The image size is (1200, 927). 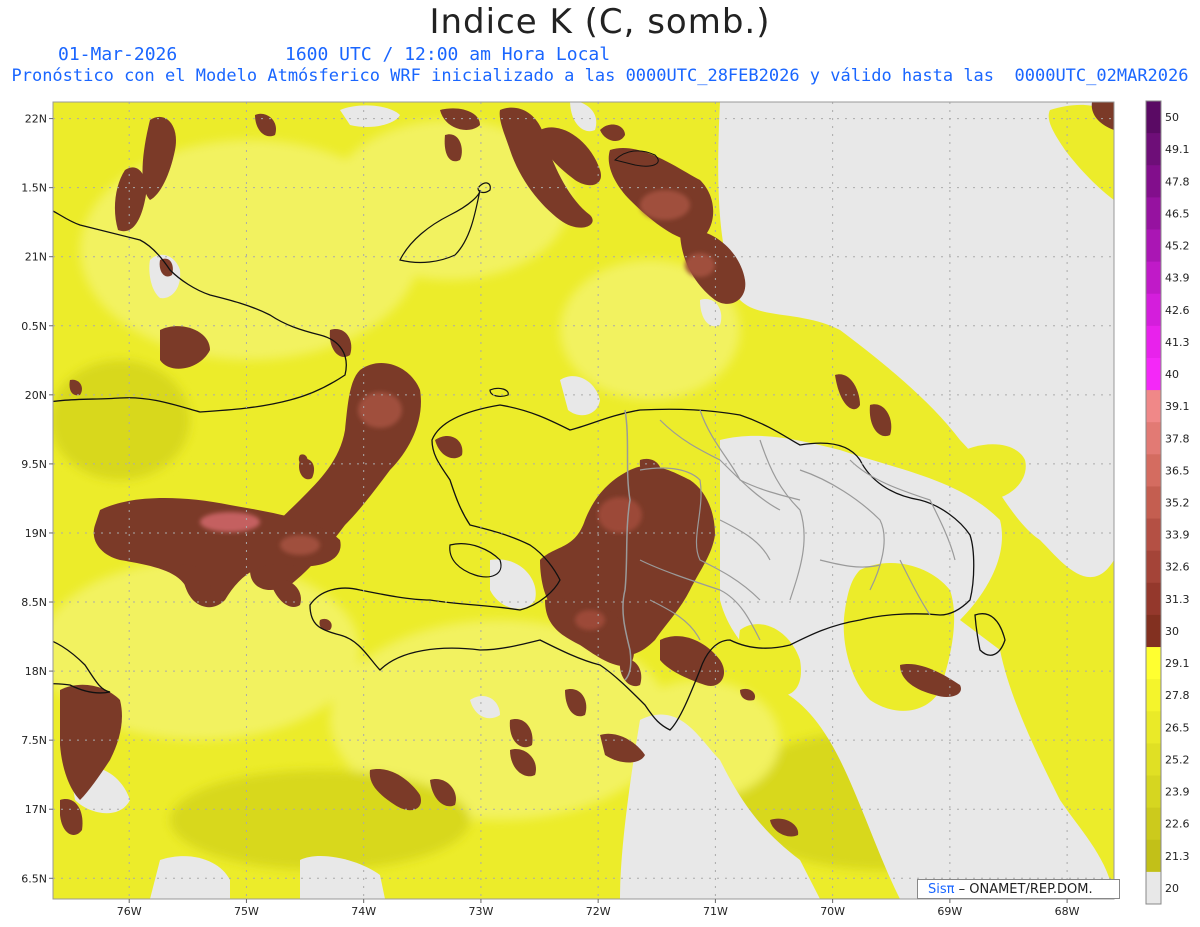 I want to click on legend-label: 42.6, so click(x=1177, y=310).